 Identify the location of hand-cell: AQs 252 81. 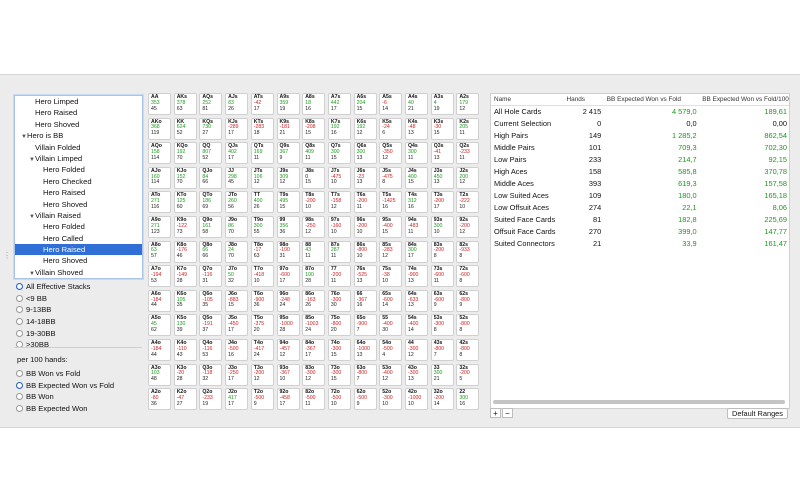
(211, 104).